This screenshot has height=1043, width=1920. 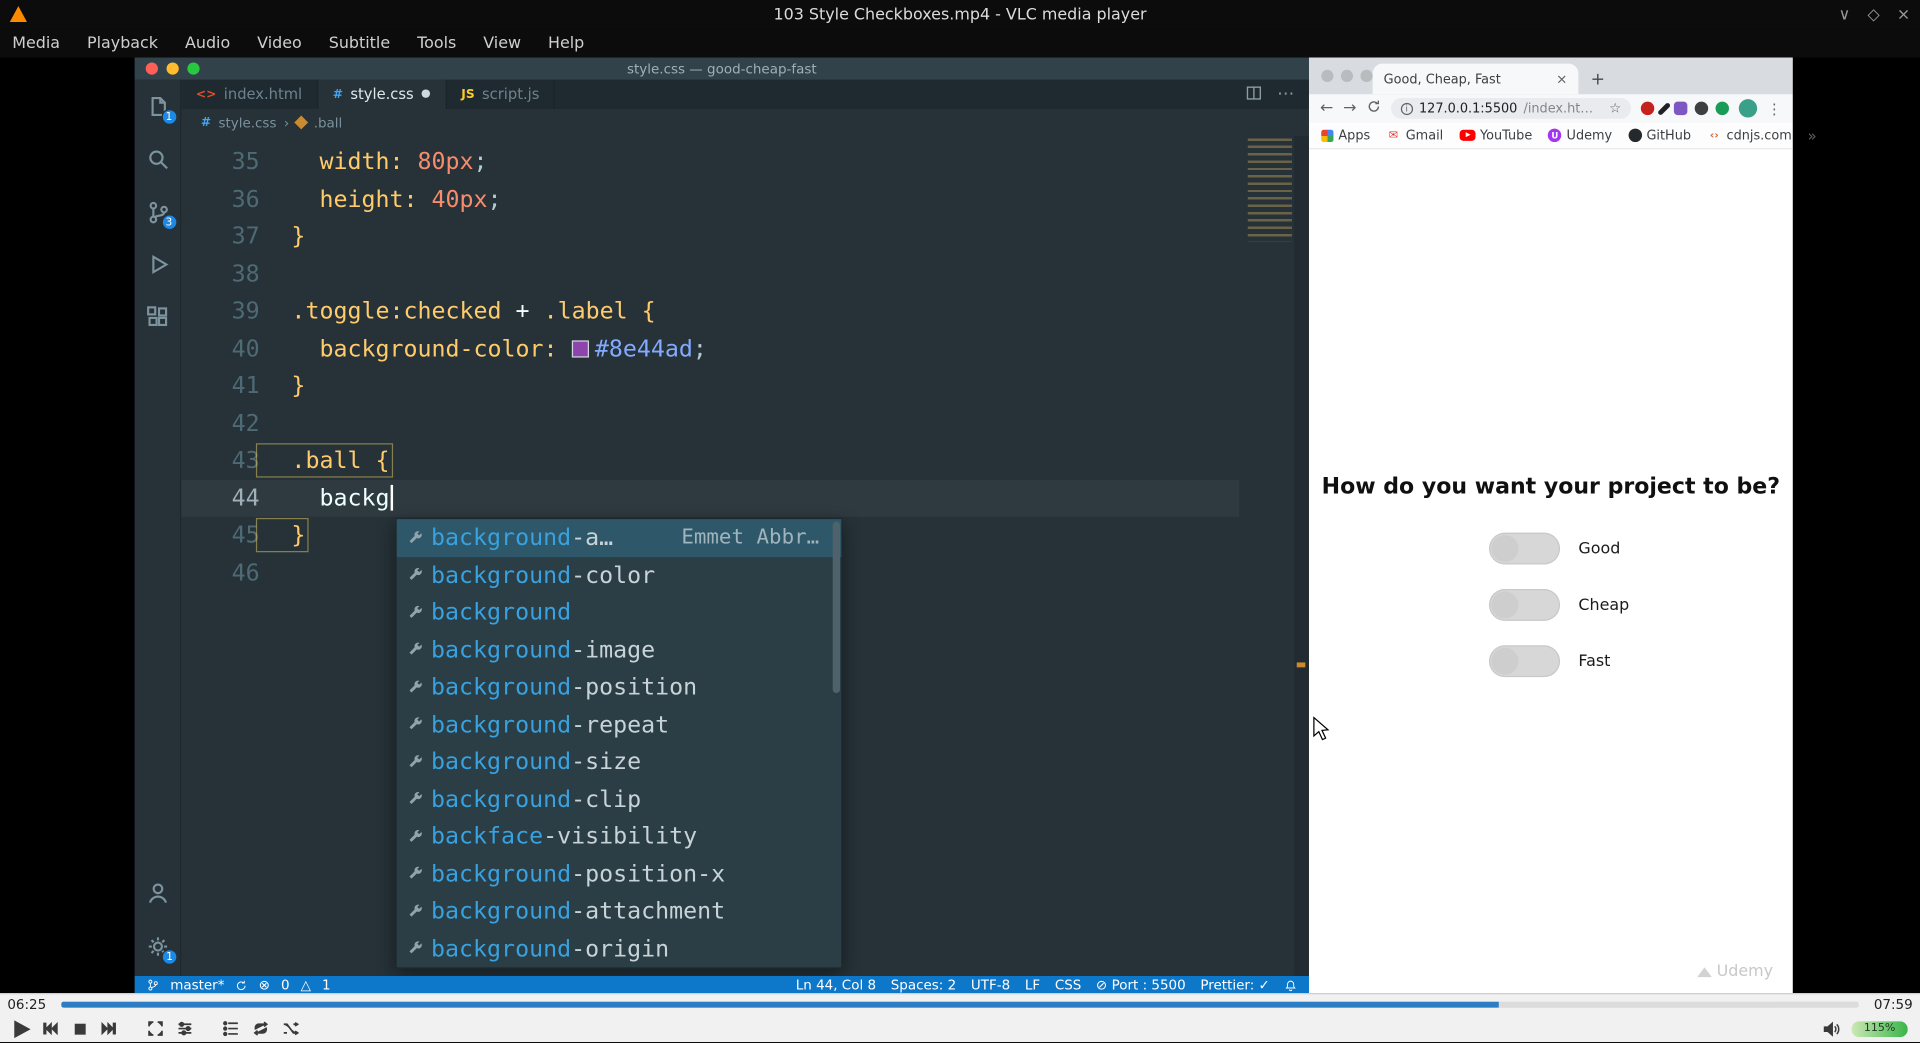 I want to click on suggestion-item: backface-visibility, so click(x=619, y=836).